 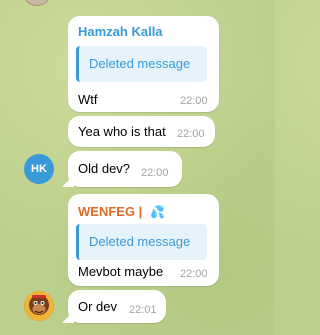 I want to click on gorilla-avatar-icon, so click(x=39, y=306).